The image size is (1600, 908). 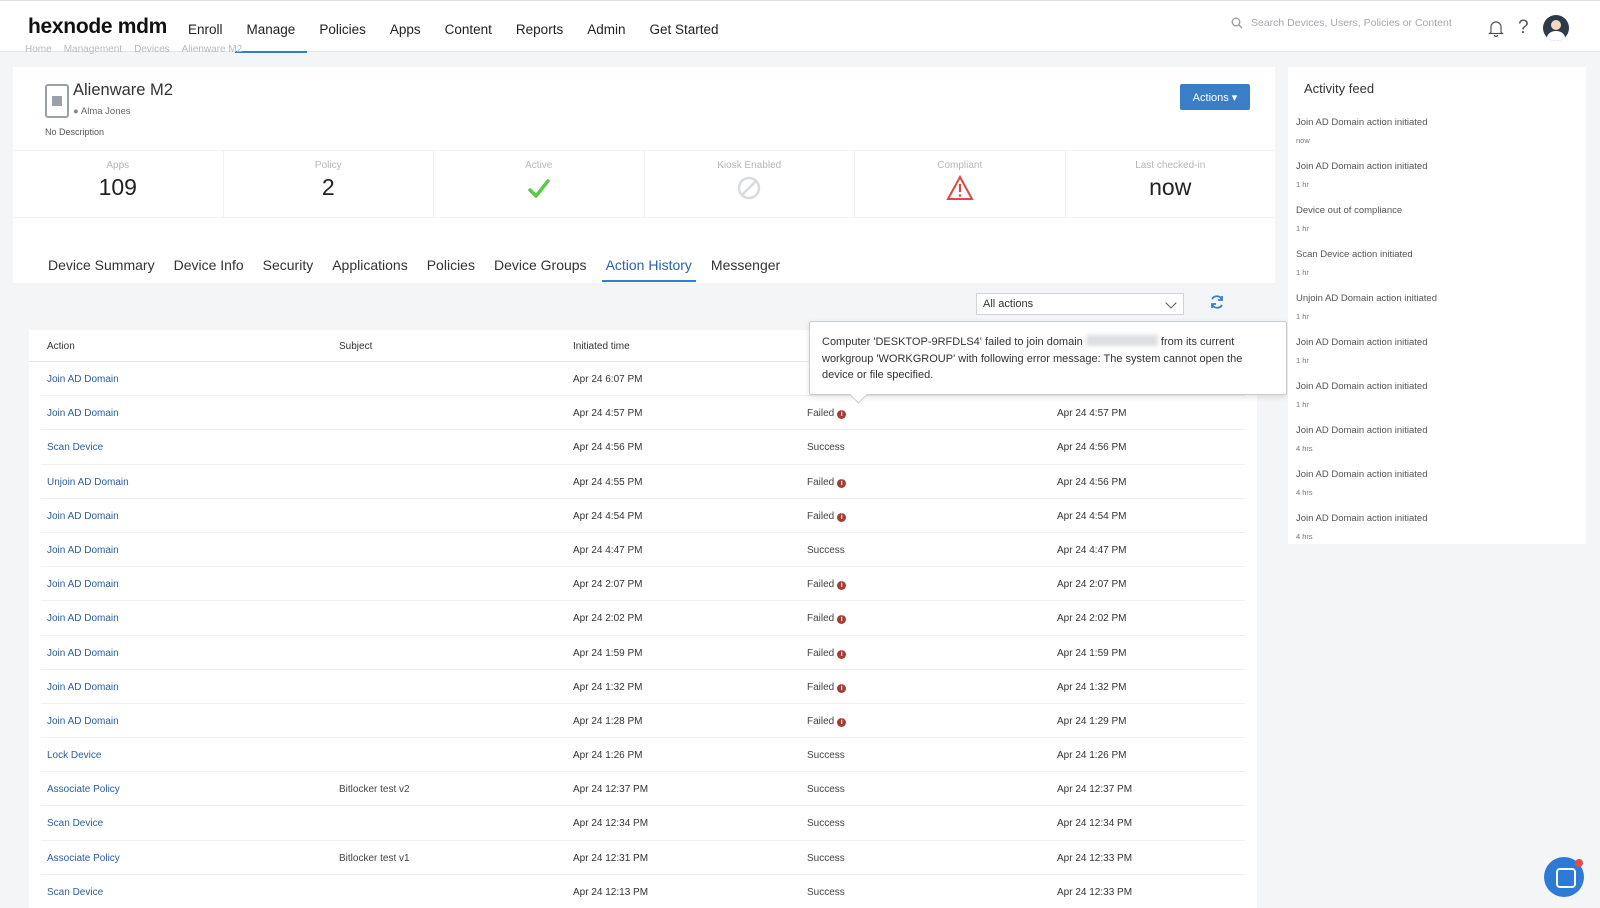 I want to click on col-subject: Subject, so click(x=355, y=346).